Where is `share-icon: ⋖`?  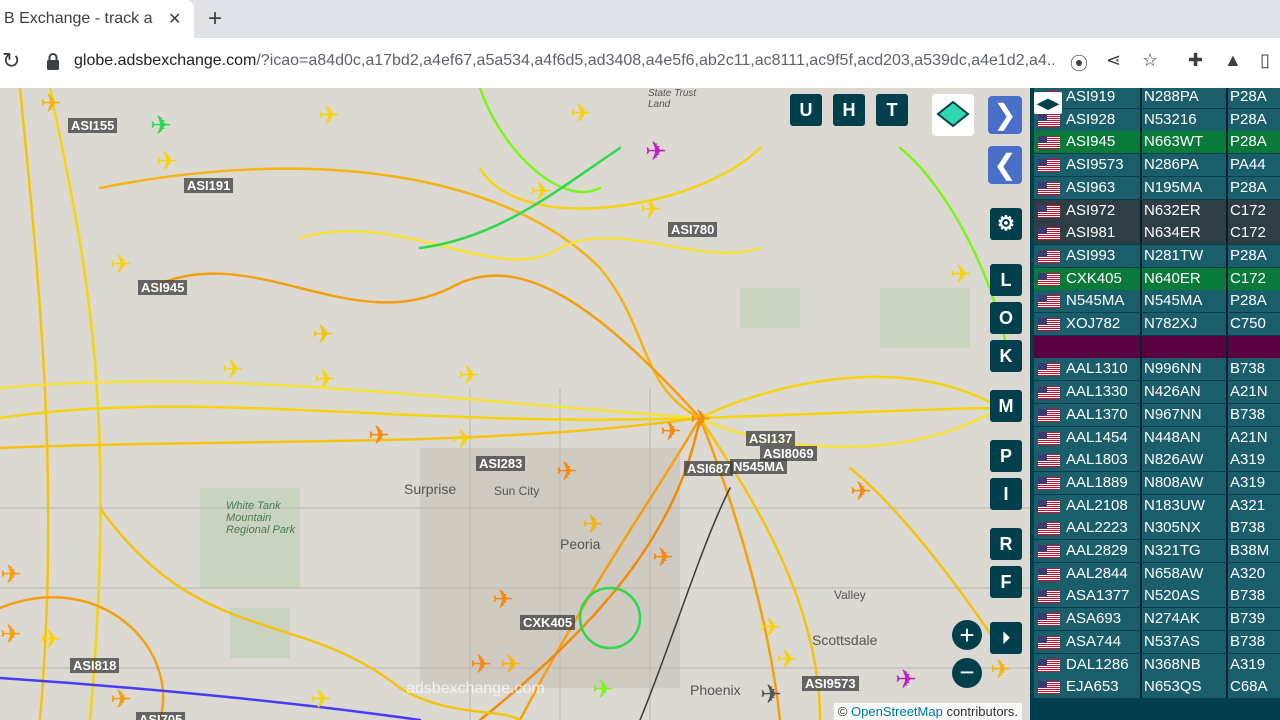 share-icon: ⋖ is located at coordinates (1113, 60).